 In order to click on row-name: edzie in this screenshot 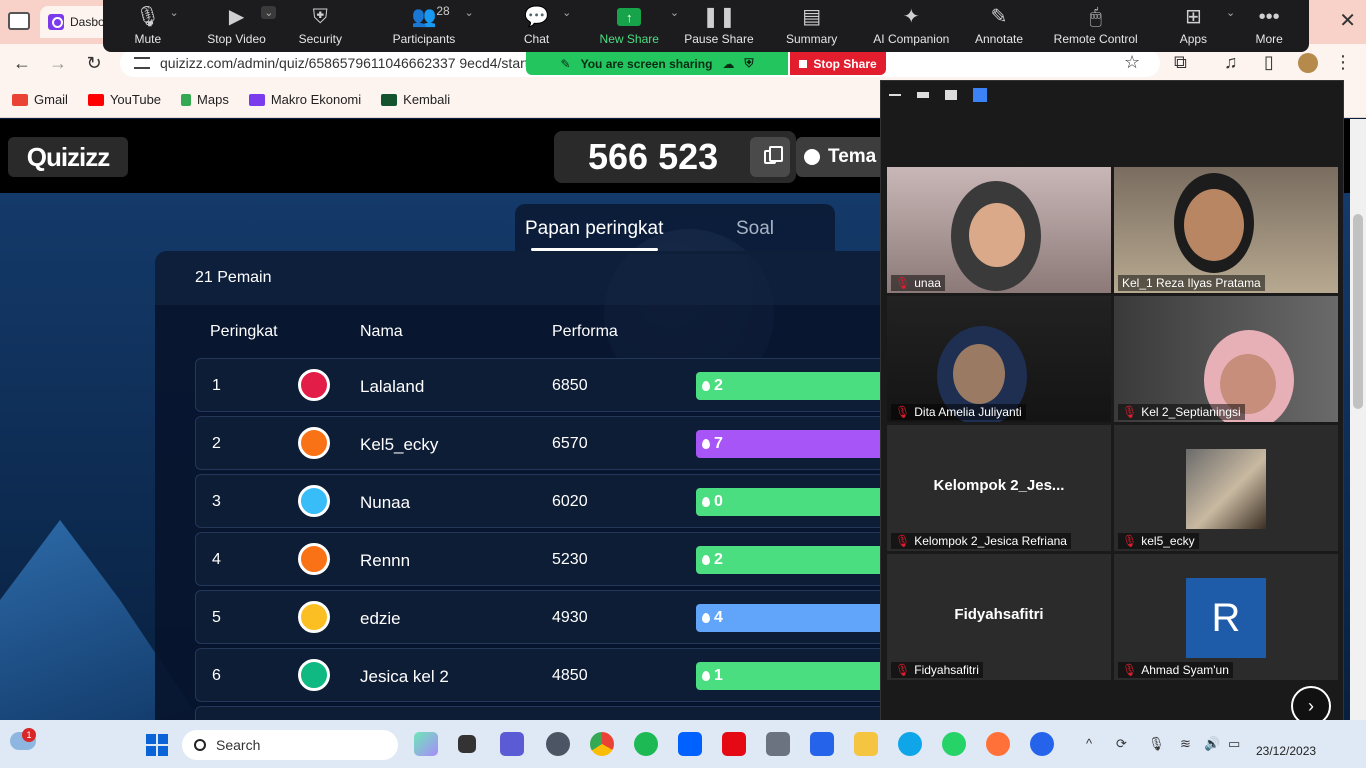, I will do `click(380, 618)`.